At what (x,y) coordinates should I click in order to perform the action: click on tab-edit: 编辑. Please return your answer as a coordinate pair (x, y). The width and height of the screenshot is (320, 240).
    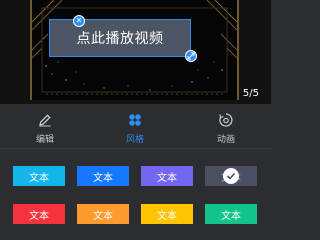
    Looking at the image, I should click on (45, 130).